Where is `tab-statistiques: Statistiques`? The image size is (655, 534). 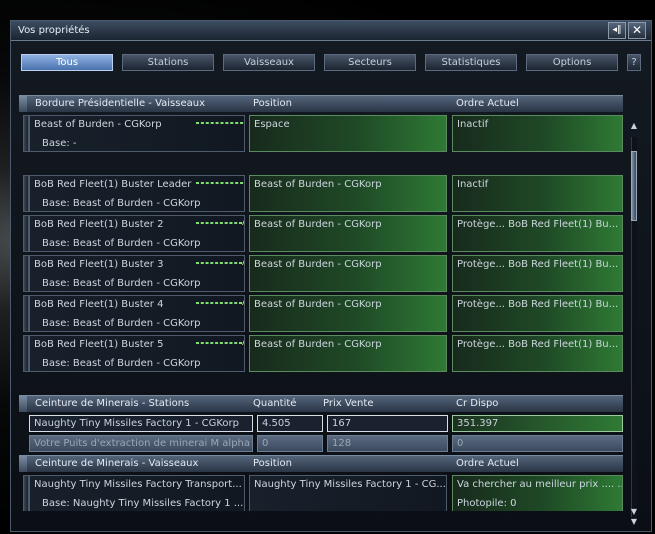
tab-statistiques: Statistiques is located at coordinates (471, 62).